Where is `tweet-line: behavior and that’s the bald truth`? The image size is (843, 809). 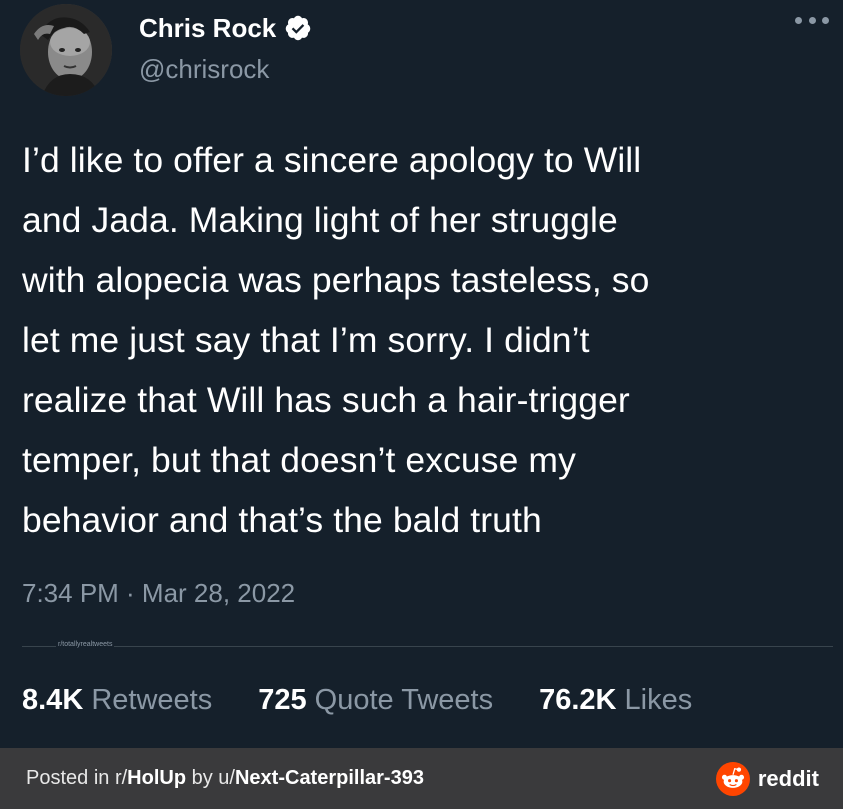
tweet-line: behavior and that’s the bald truth is located at coordinates (282, 520).